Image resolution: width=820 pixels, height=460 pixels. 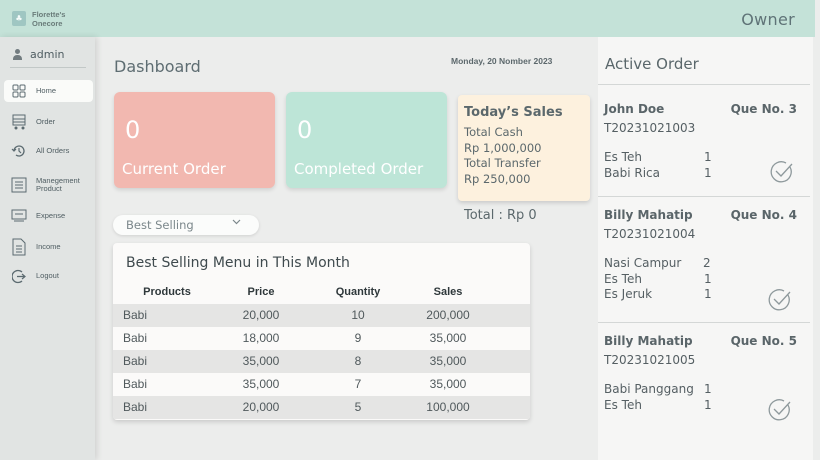 I want to click on user-profile: admin, so click(x=38, y=54).